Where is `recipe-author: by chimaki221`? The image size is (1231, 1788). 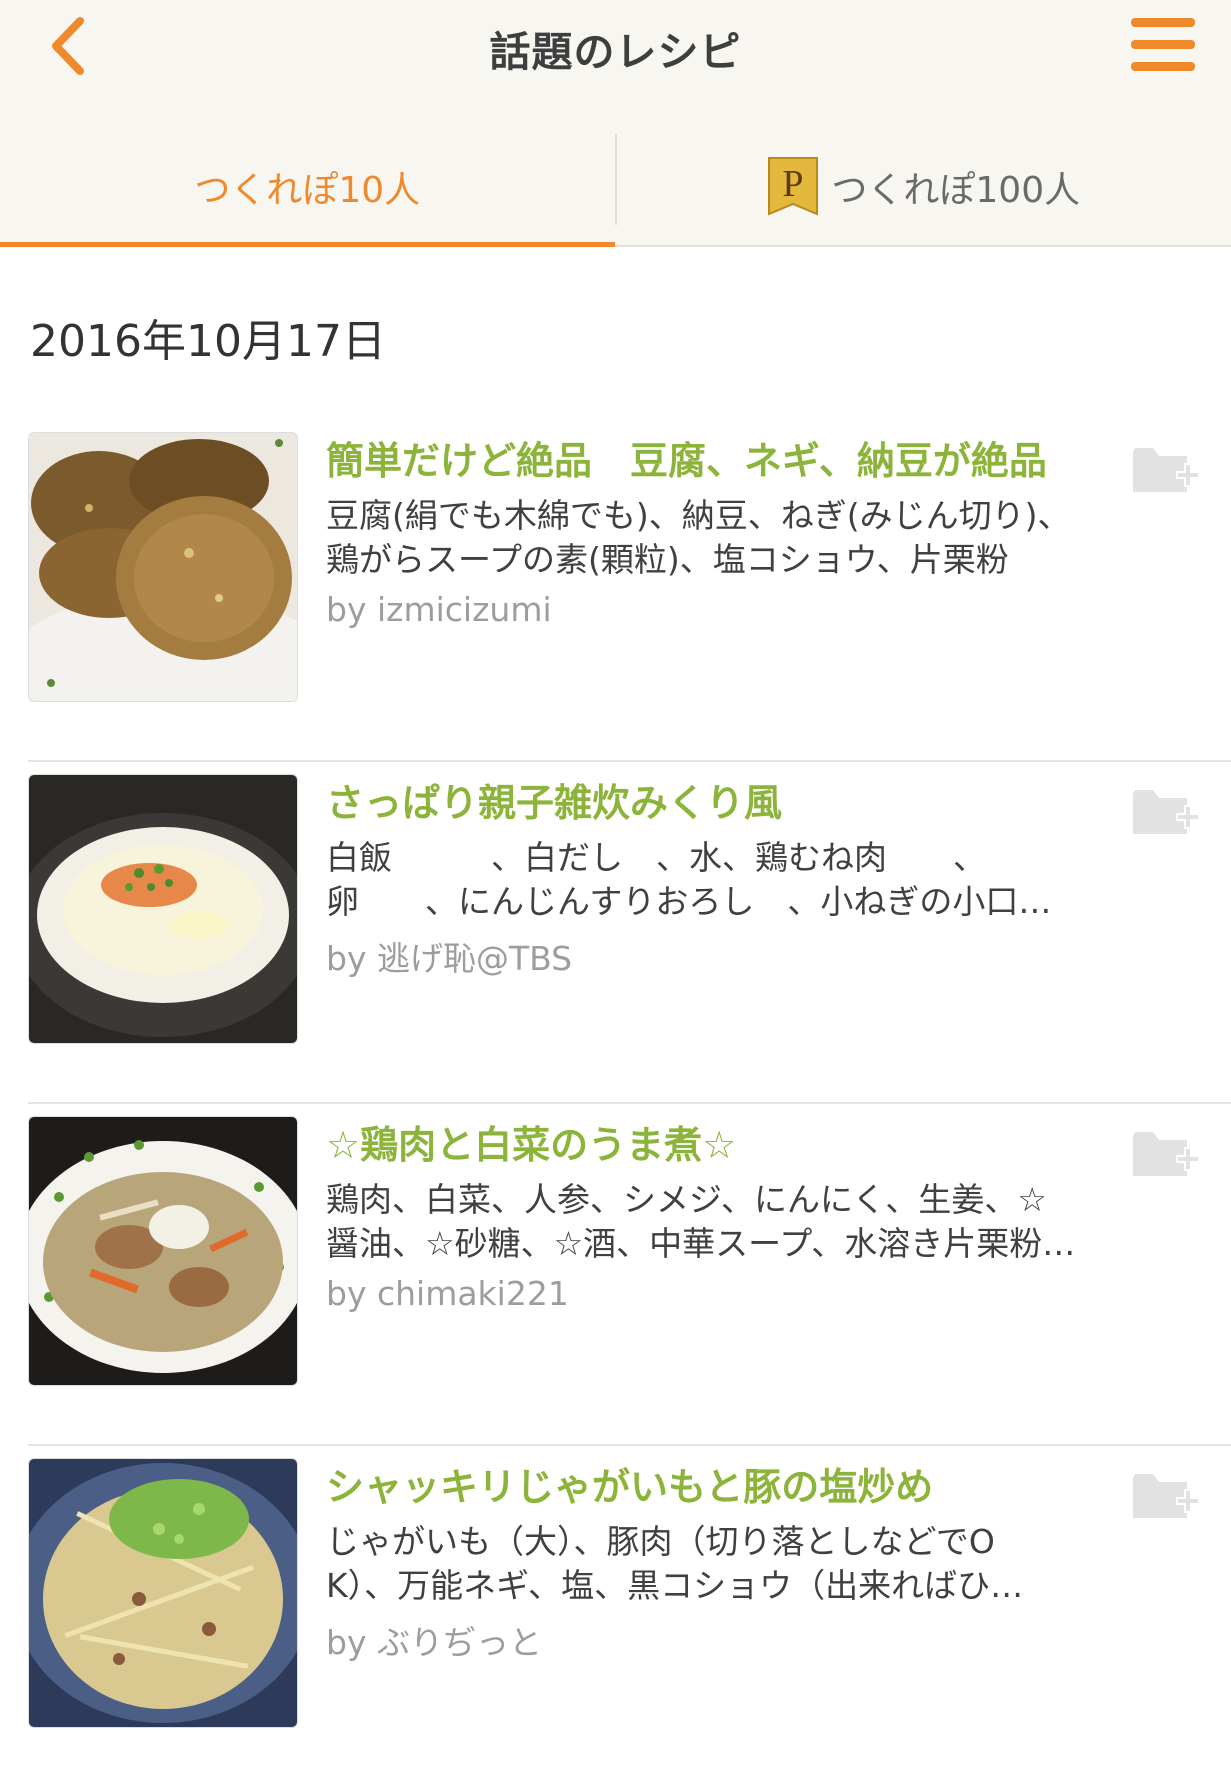 recipe-author: by chimaki221 is located at coordinates (447, 1293).